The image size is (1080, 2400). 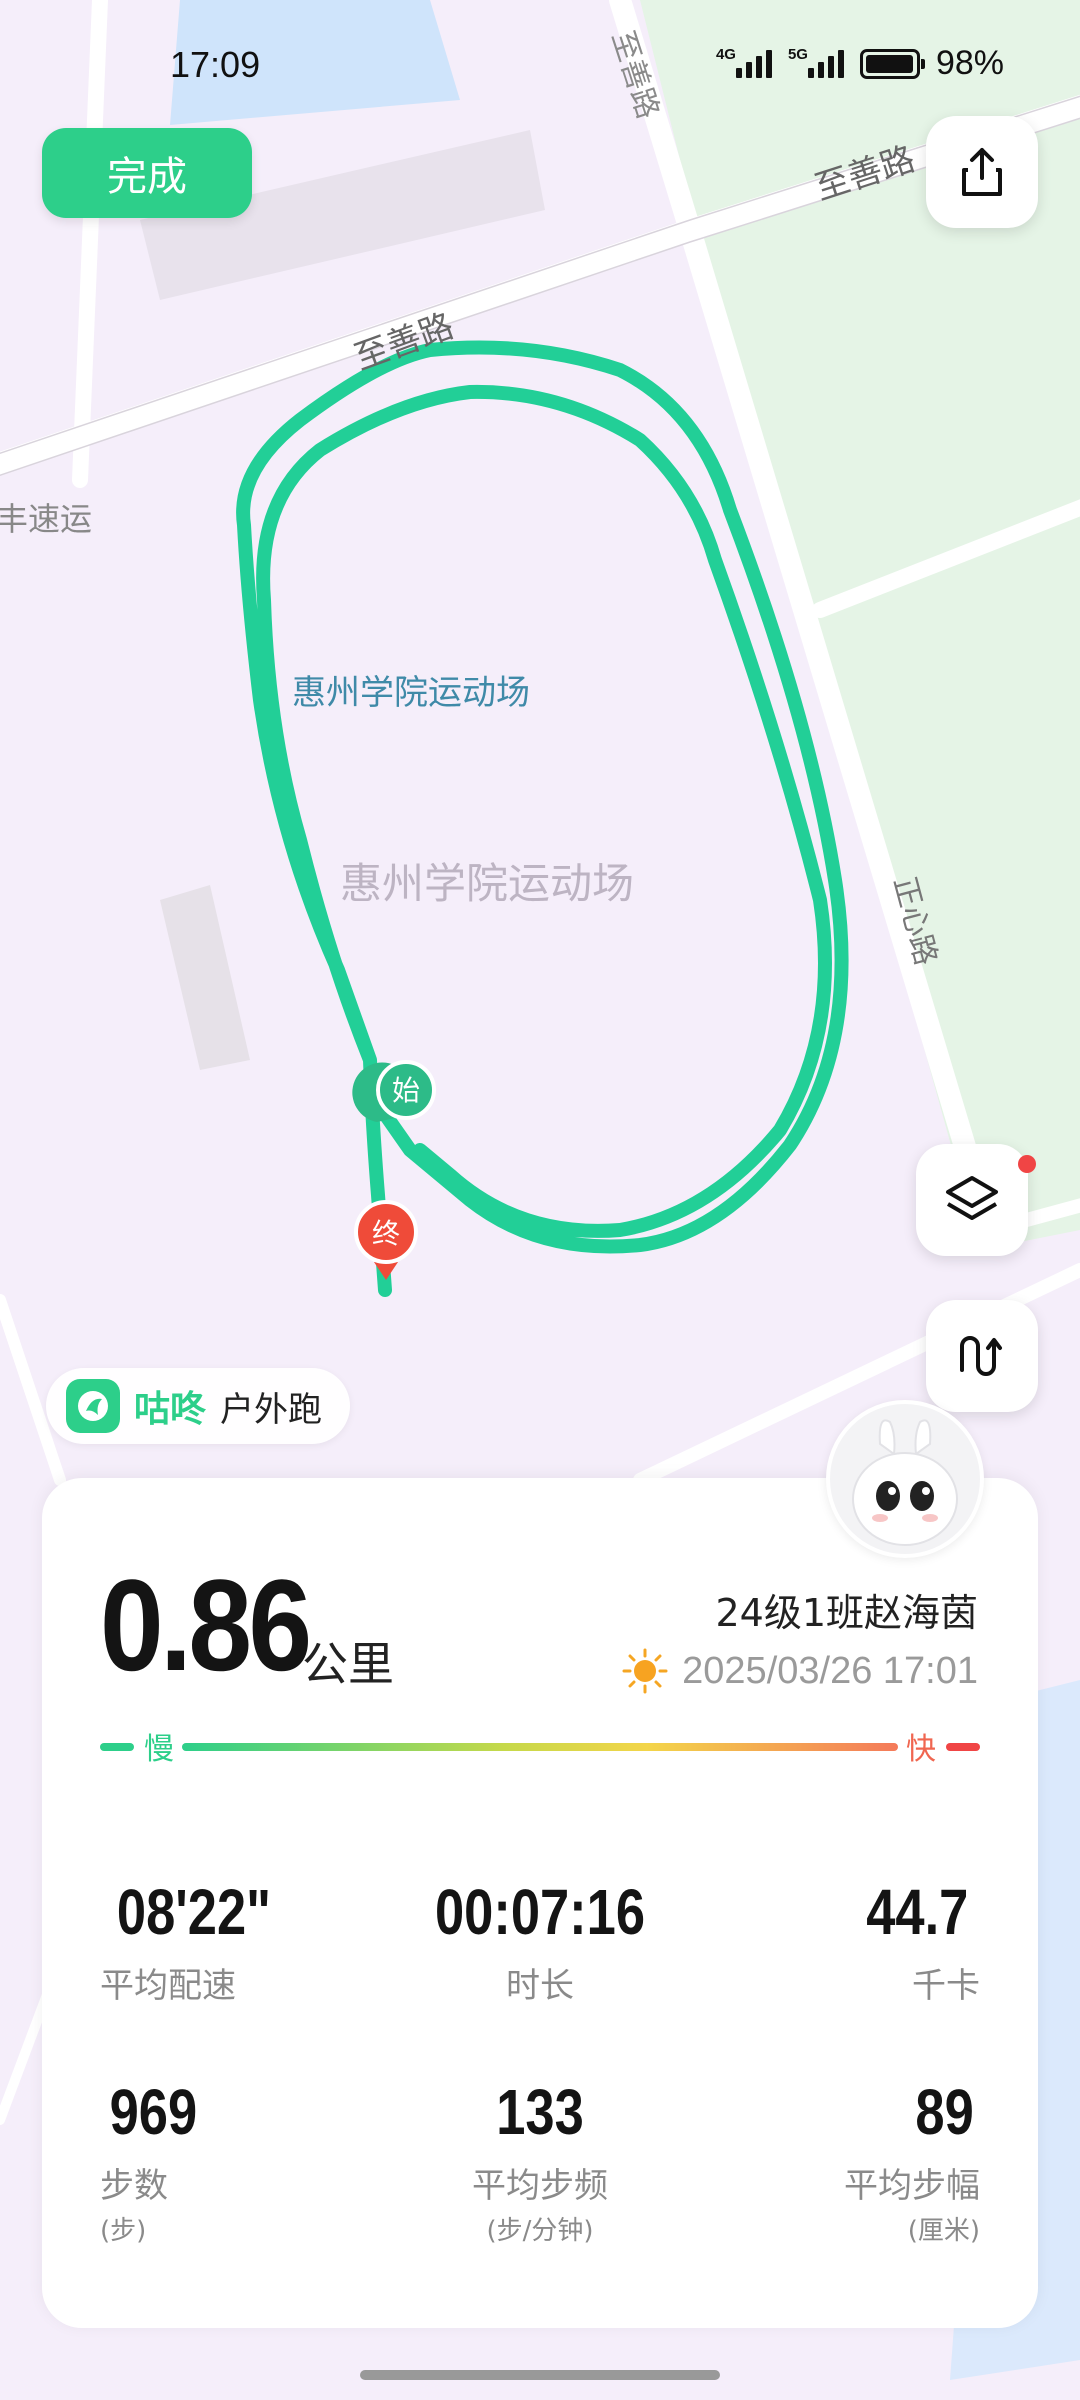 What do you see at coordinates (1027, 1164) in the screenshot?
I see `notification-dot` at bounding box center [1027, 1164].